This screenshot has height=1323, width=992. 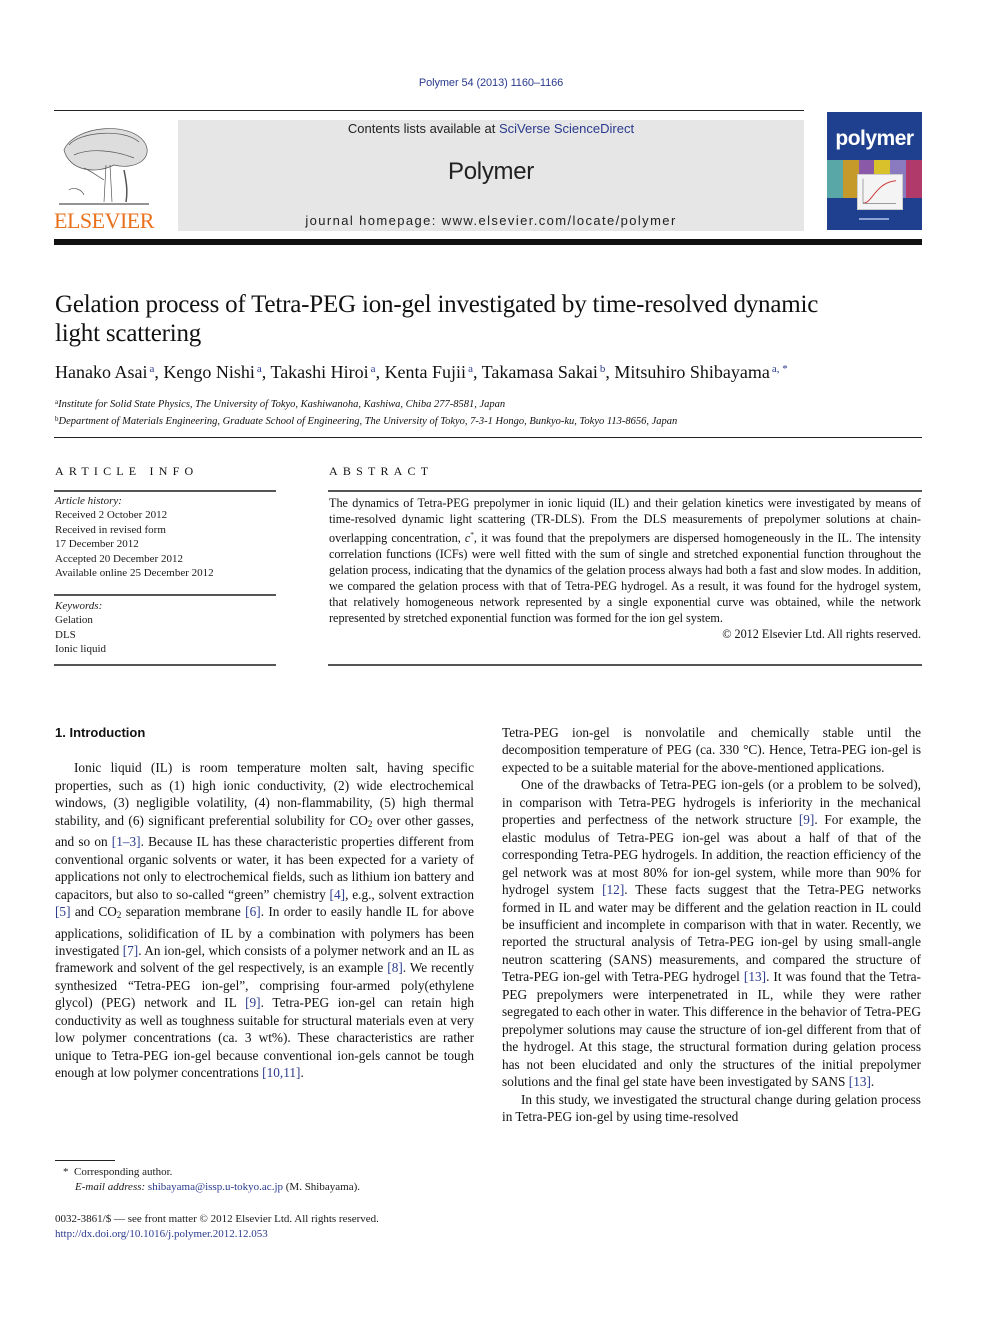 I want to click on citation-link: [7], so click(x=131, y=950).